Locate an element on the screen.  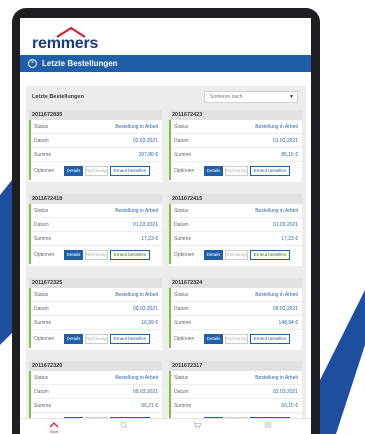
nav-item-menu is located at coordinates (268, 426).